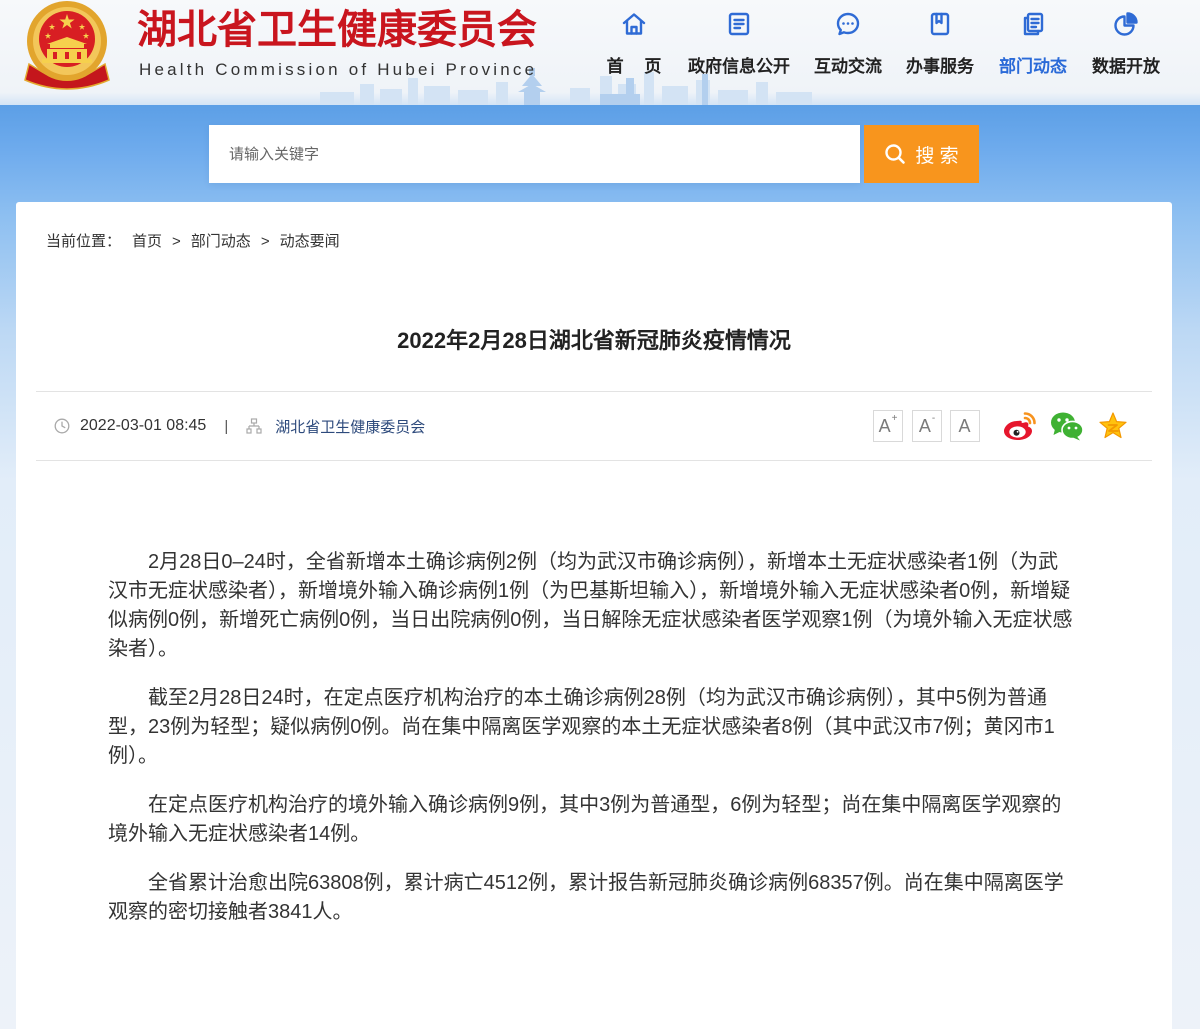 The height and width of the screenshot is (1029, 1200). What do you see at coordinates (221, 242) in the screenshot?
I see `breadcrumb-department-news-link: 部门动态` at bounding box center [221, 242].